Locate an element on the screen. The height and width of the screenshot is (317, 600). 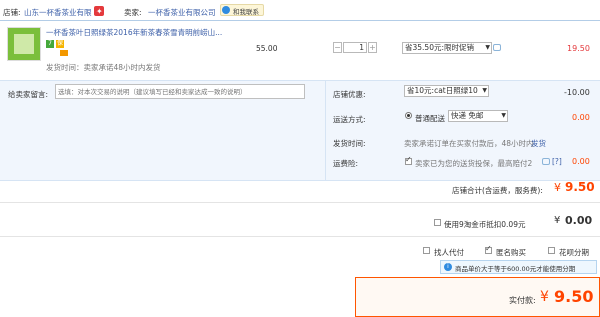
quantity-decrease-button: − is located at coordinates (337, 47).